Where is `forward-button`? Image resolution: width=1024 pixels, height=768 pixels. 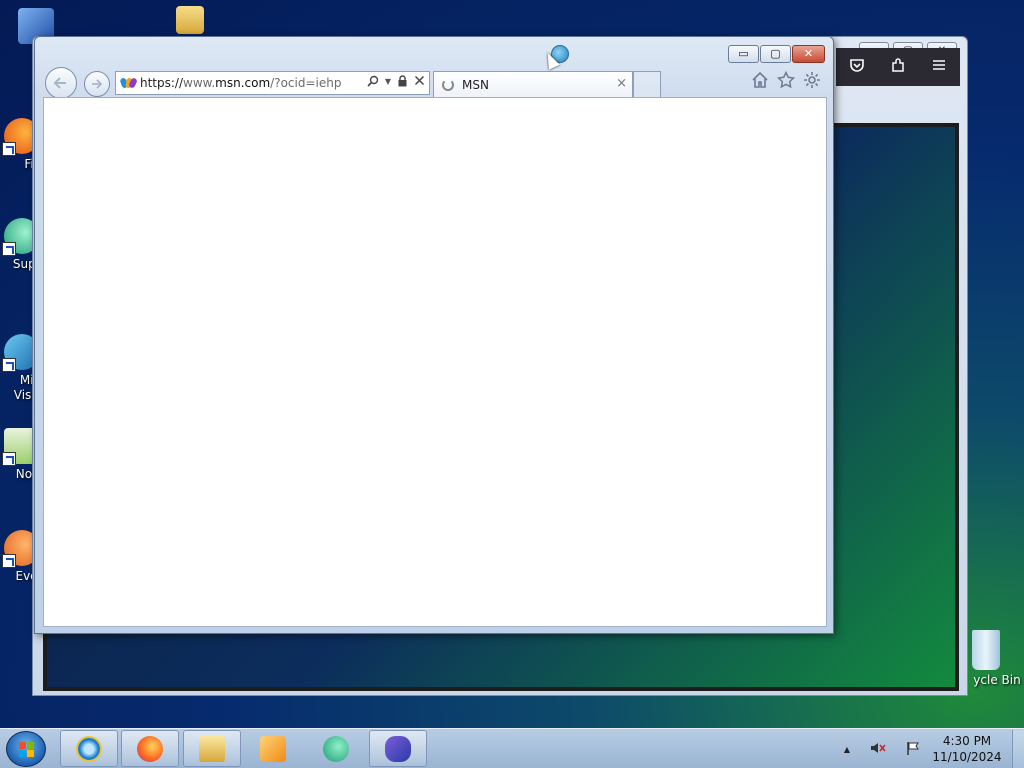
forward-button is located at coordinates (97, 84).